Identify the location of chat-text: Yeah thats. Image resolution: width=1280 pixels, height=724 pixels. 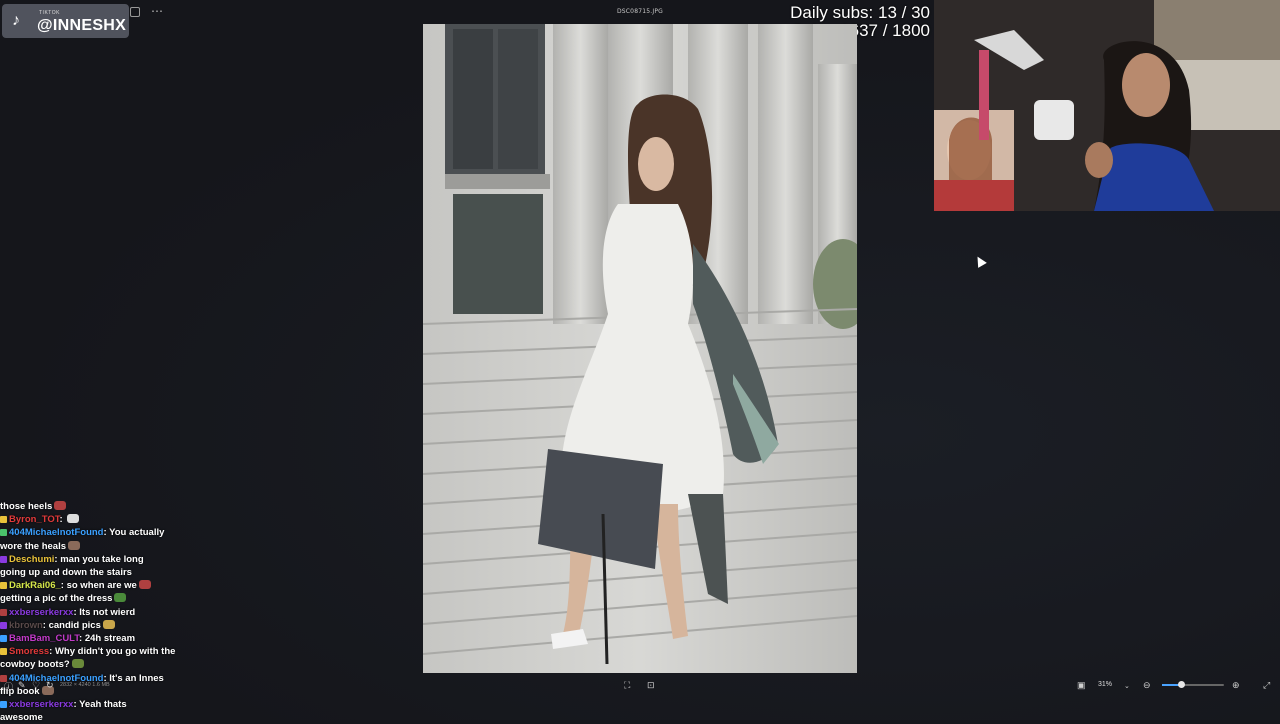
(103, 705).